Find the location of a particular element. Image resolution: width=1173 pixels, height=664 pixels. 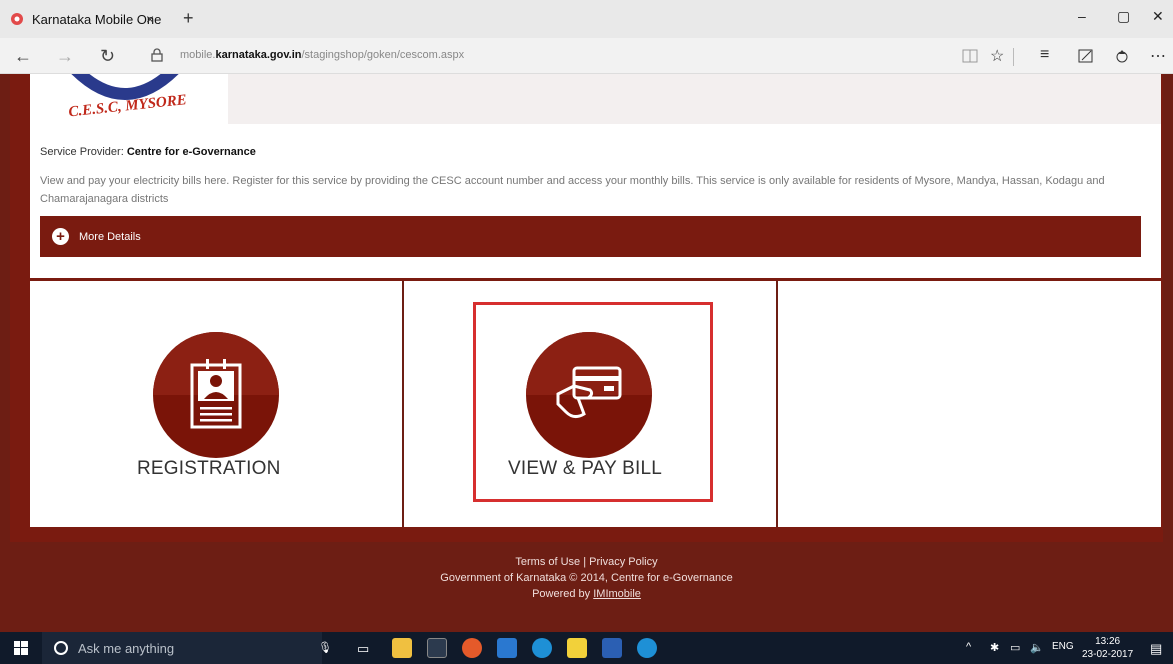

sticky-notes-icon is located at coordinates (577, 648).